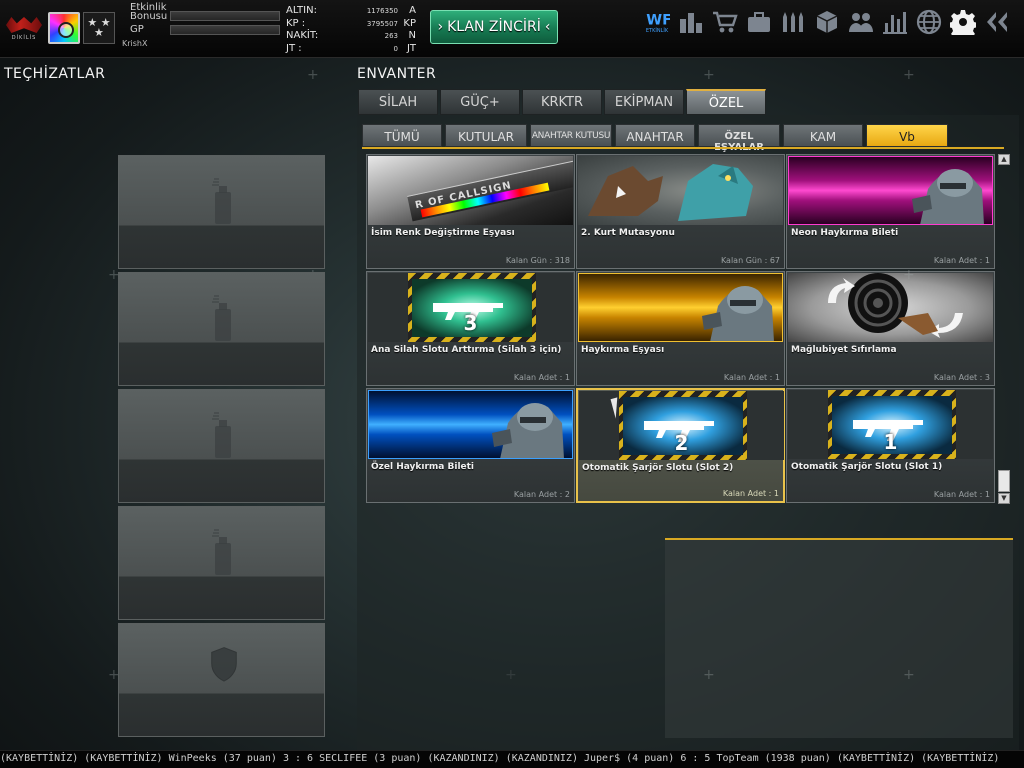 The height and width of the screenshot is (768, 1024). What do you see at coordinates (470, 190) in the screenshot?
I see `callsign-color-image: R OF CALLSIGN` at bounding box center [470, 190].